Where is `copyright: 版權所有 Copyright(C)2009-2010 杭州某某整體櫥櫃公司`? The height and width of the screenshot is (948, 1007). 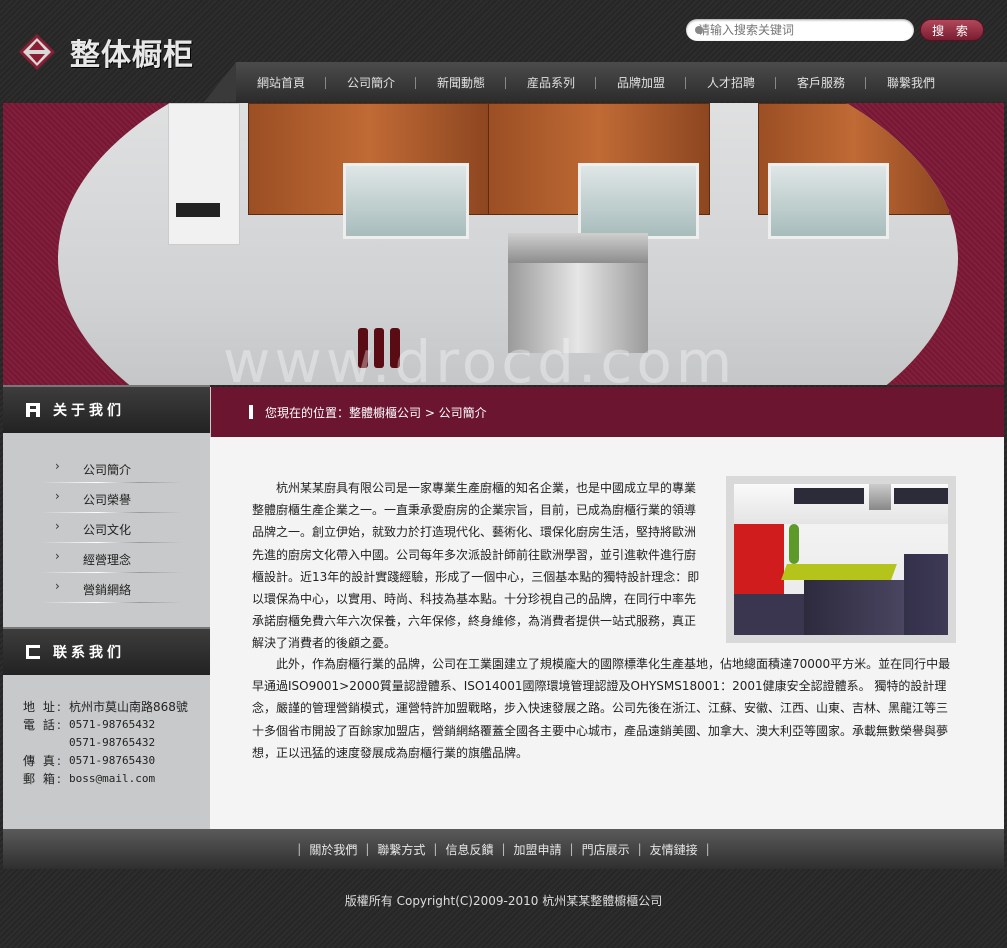
copyright: 版權所有 Copyright(C)2009-2010 杭州某某整體櫥櫃公司 is located at coordinates (503, 901).